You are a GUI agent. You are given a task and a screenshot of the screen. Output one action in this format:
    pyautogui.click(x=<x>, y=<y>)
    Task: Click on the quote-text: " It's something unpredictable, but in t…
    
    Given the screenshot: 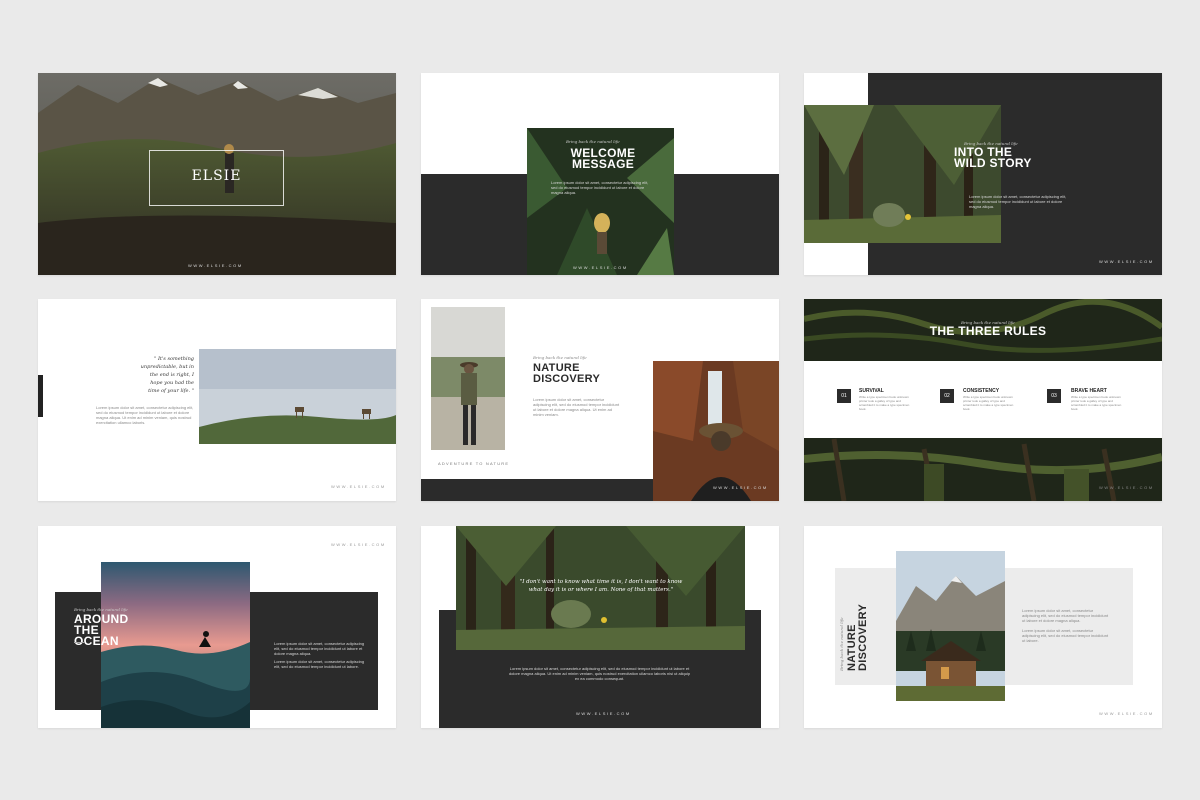 What is the action you would take?
    pyautogui.click(x=167, y=375)
    